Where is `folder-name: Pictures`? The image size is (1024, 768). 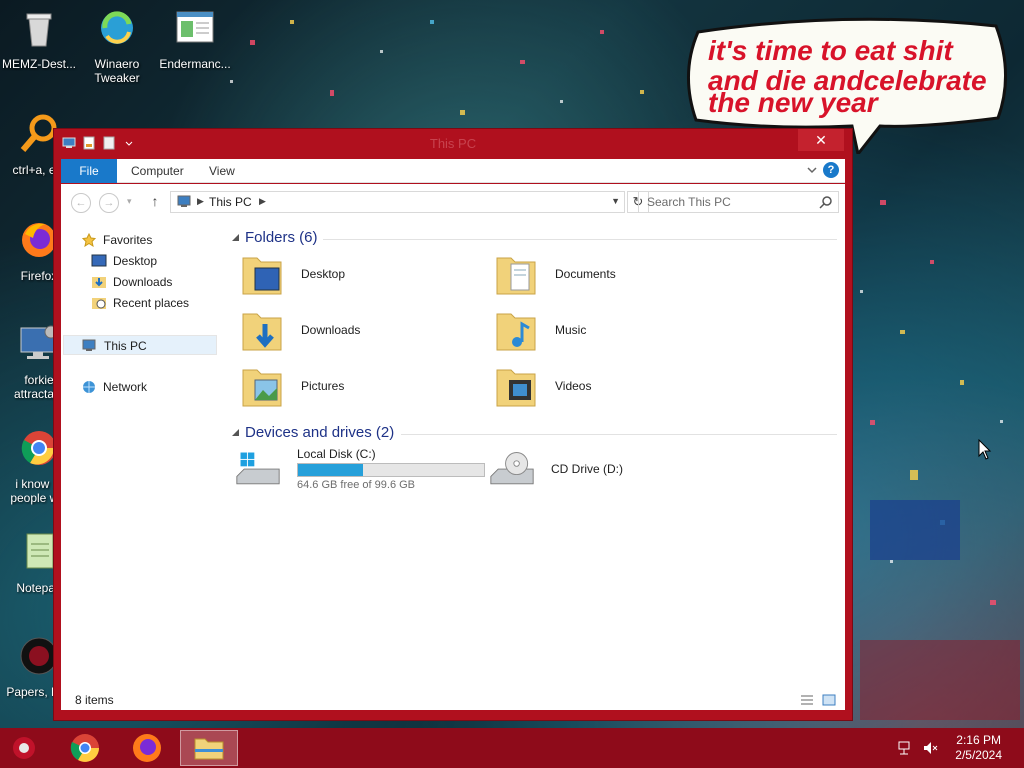
folder-name: Pictures is located at coordinates (323, 386).